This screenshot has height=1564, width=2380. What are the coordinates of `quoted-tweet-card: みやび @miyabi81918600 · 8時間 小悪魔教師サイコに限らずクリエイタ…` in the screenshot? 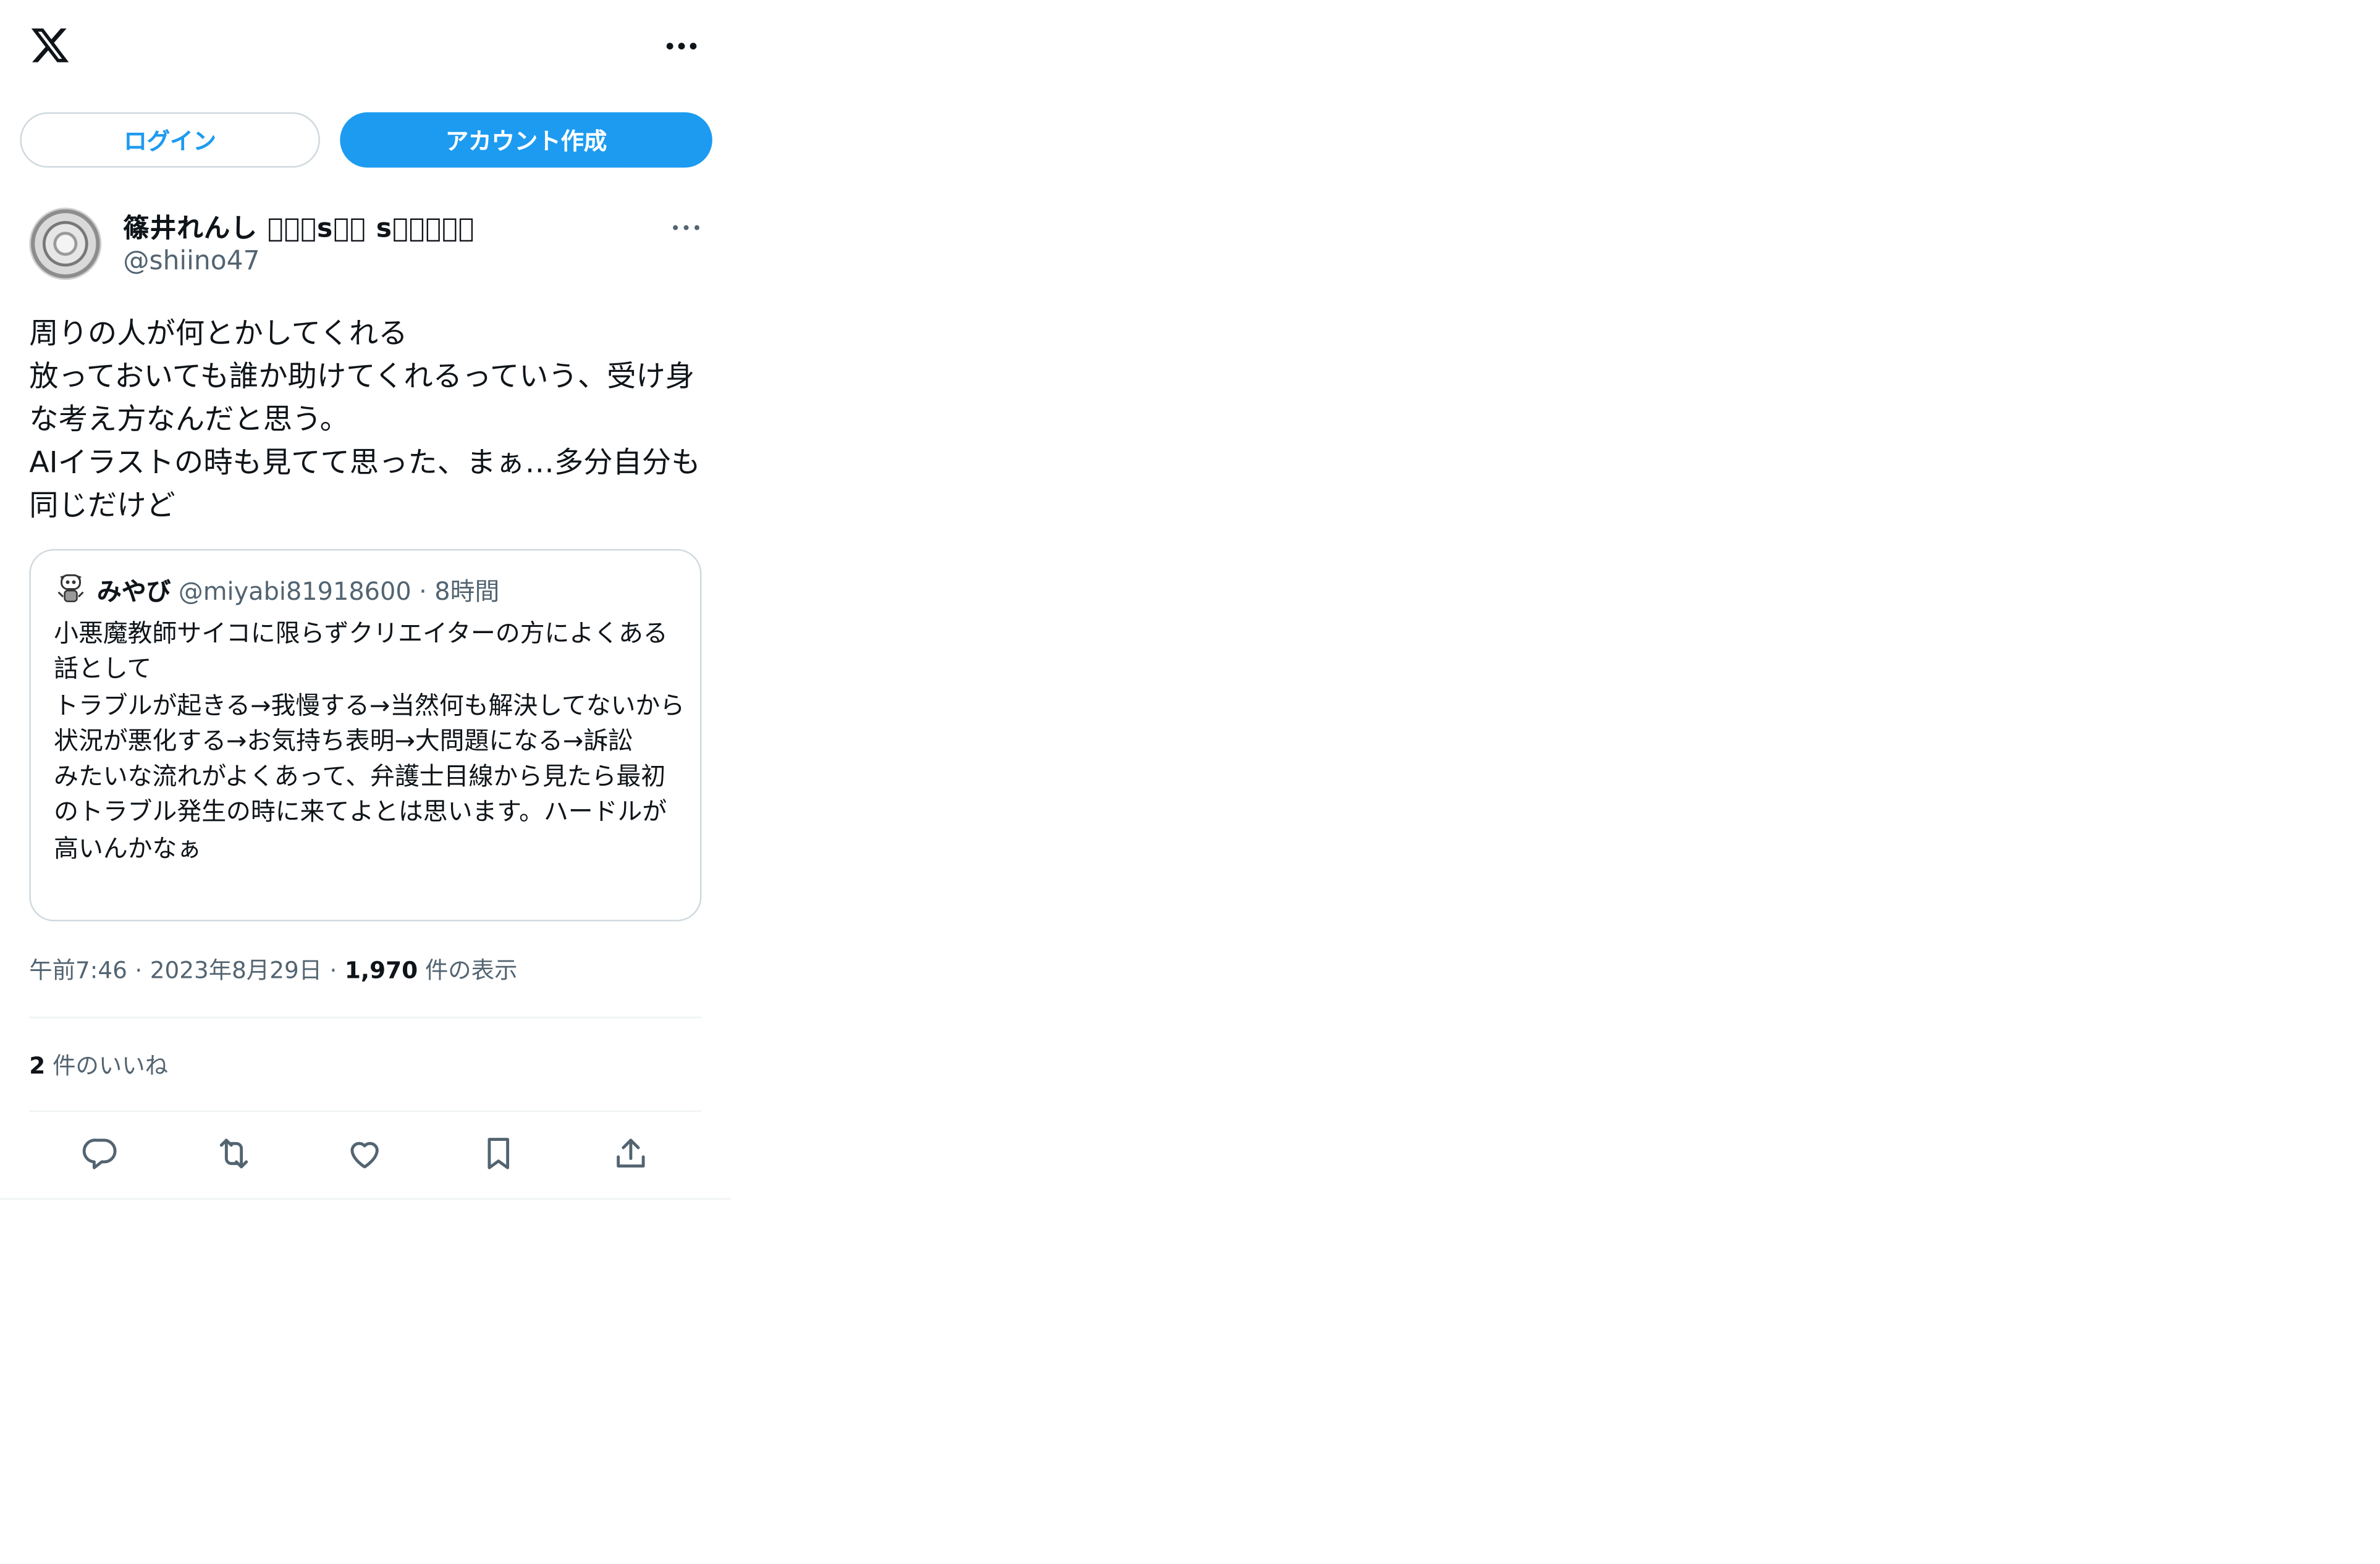 It's located at (365, 735).